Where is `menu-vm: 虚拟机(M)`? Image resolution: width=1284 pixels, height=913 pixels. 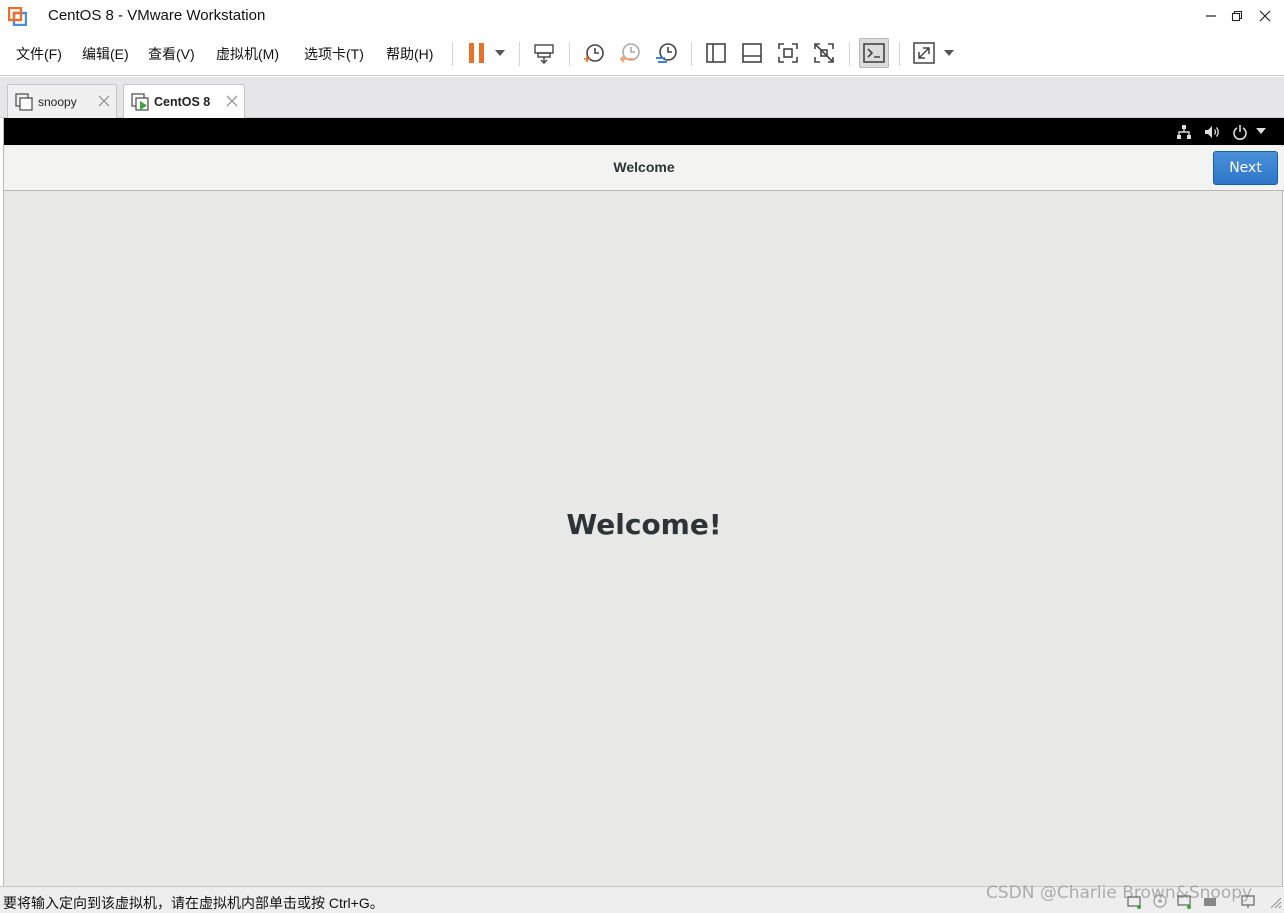 menu-vm: 虚拟机(M) is located at coordinates (247, 54).